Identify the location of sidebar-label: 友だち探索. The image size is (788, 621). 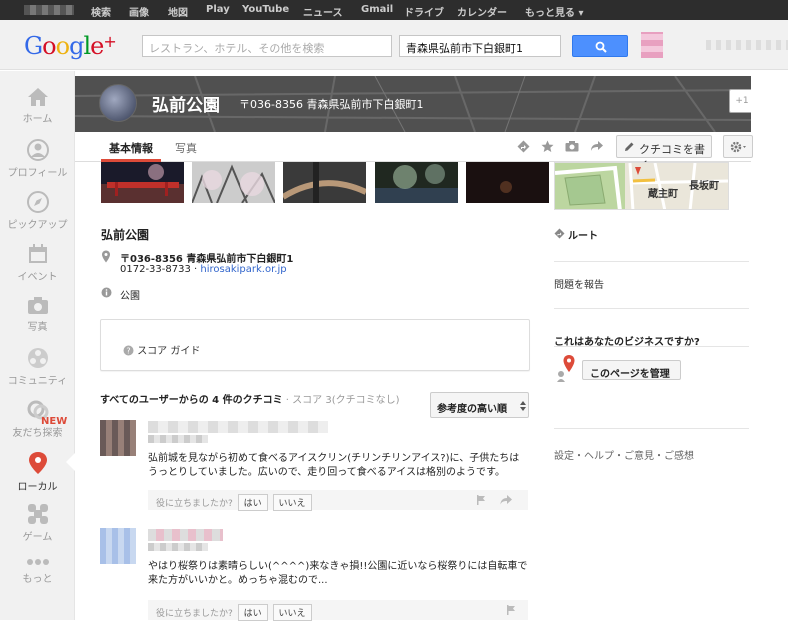
(37, 433).